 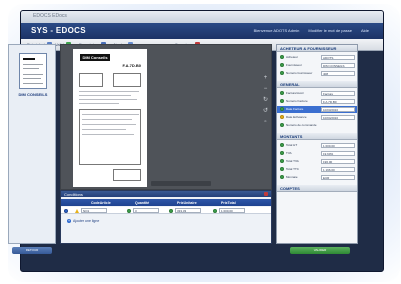 What do you see at coordinates (33, 71) in the screenshot?
I see `page-thumbnail` at bounding box center [33, 71].